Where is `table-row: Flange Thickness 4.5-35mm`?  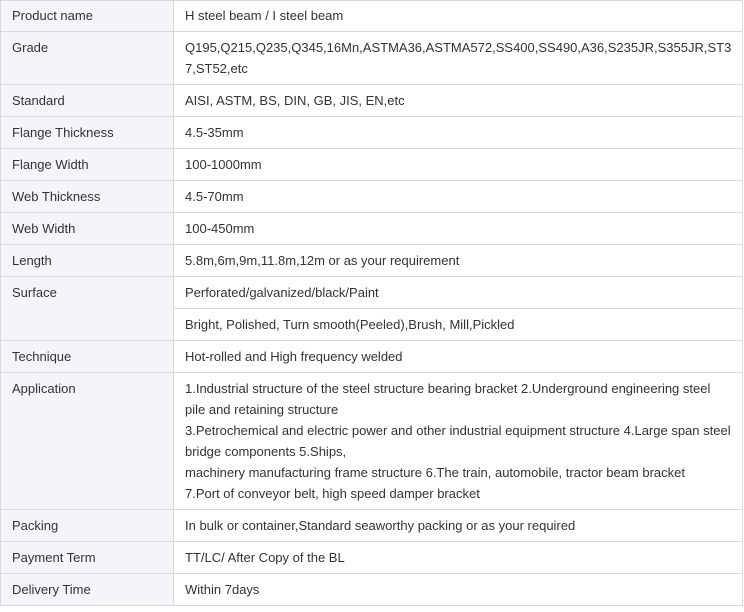
table-row: Flange Thickness 4.5-35mm is located at coordinates (371, 132).